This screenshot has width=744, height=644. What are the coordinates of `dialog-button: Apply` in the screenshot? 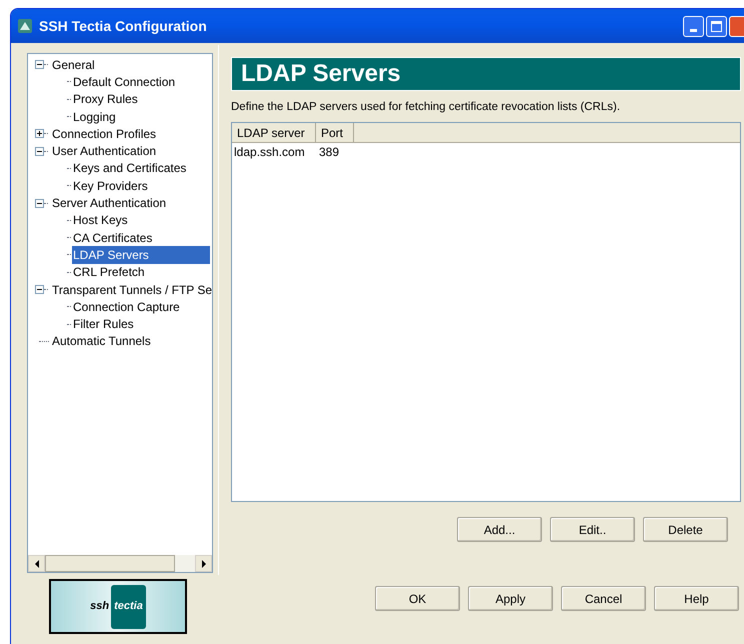 It's located at (510, 599).